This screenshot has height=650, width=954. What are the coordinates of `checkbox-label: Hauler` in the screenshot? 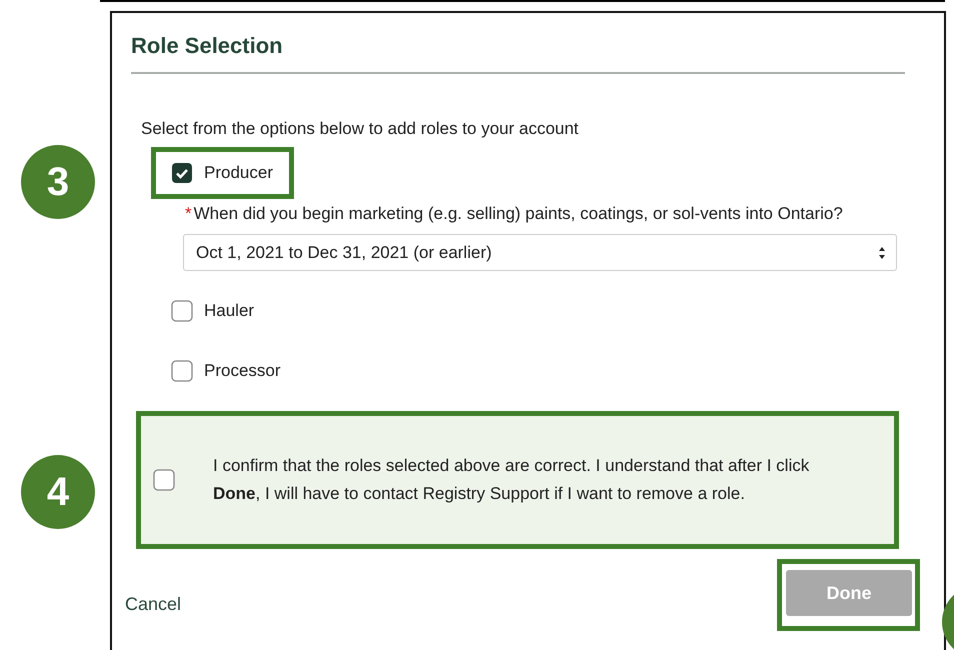 It's located at (229, 311).